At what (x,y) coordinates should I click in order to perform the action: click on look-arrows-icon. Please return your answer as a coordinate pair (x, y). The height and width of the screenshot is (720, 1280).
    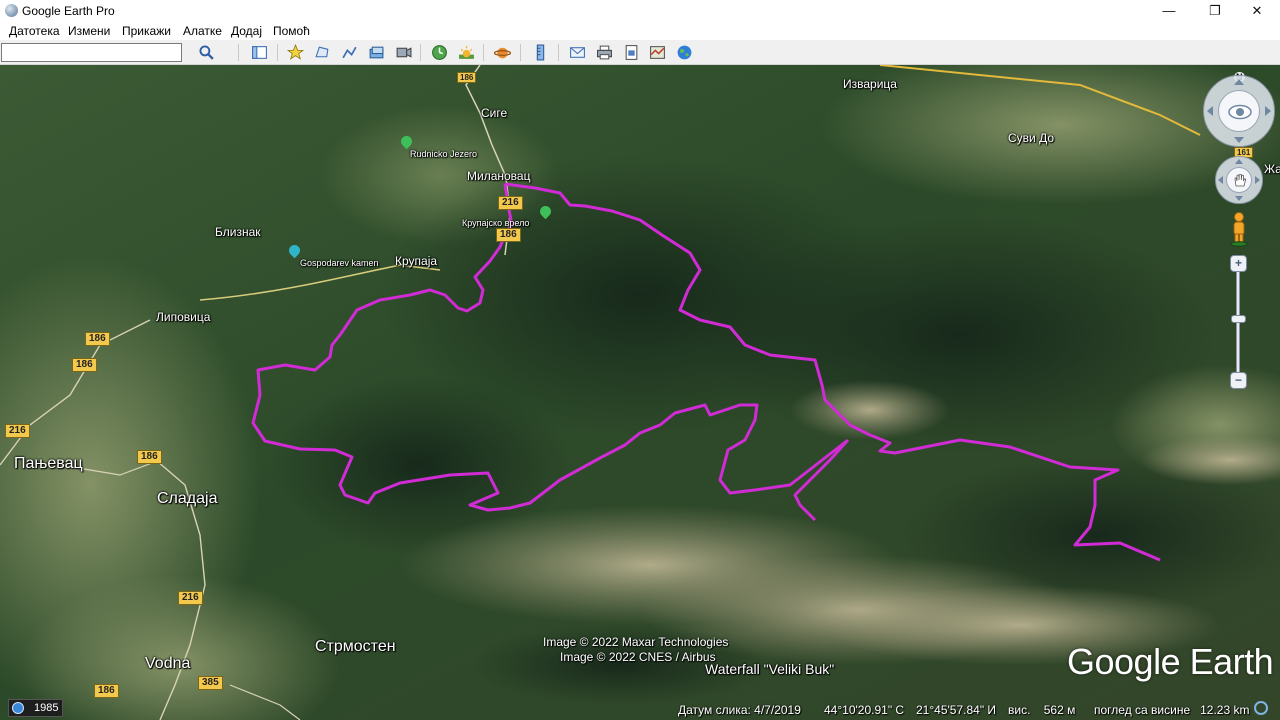
    Looking at the image, I should click on (1239, 111).